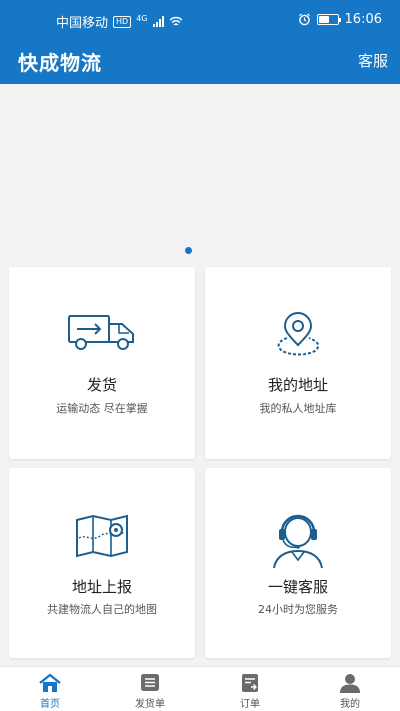  What do you see at coordinates (175, 21) in the screenshot?
I see `wifi-icon` at bounding box center [175, 21].